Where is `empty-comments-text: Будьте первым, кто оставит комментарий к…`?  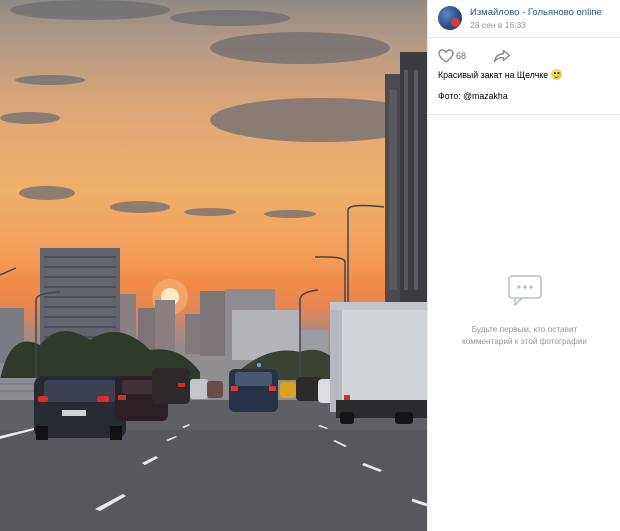
empty-comments-text: Будьте первым, кто оставит комментарий к… is located at coordinates (524, 336).